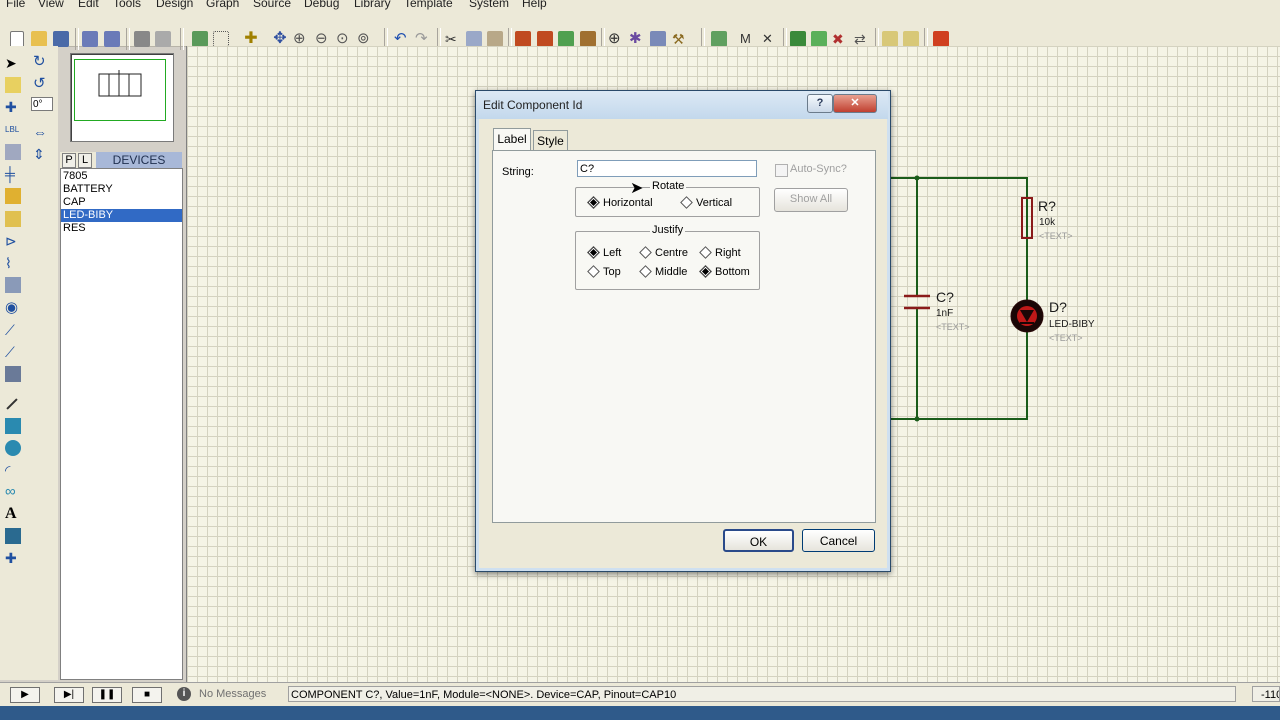 The image size is (1280, 720). I want to click on menu-view: View, so click(51, 5).